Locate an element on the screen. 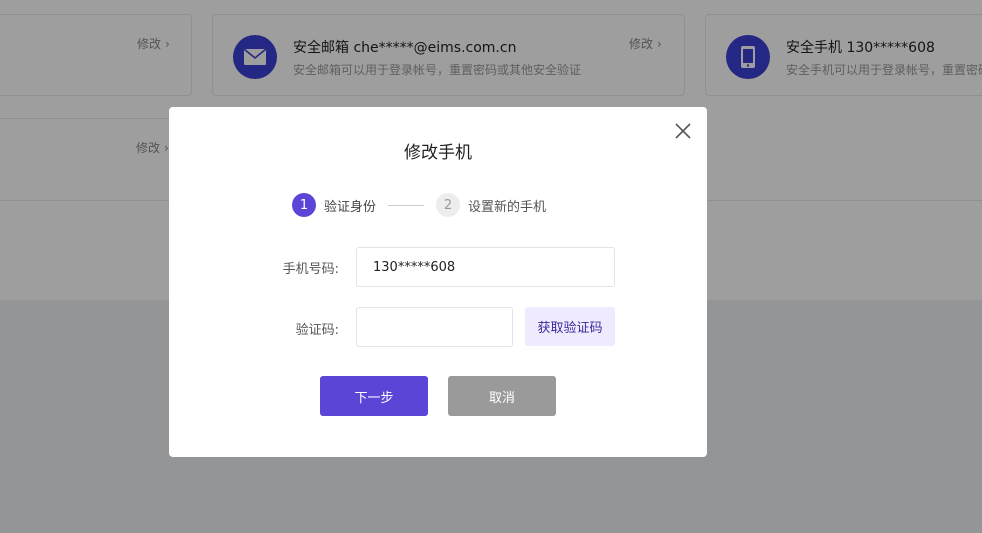 This screenshot has width=982, height=533. next-step-button: 下一步 is located at coordinates (374, 396).